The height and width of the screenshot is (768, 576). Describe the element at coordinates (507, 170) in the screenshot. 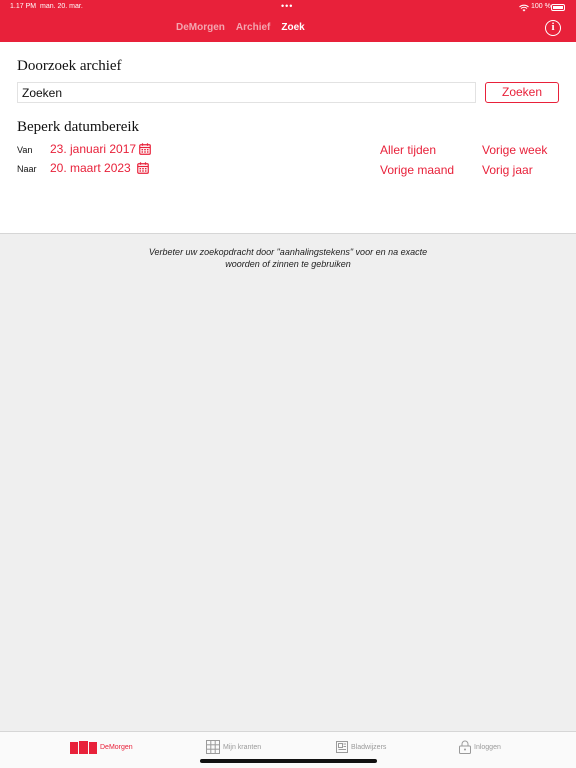

I see `quick-last-year: Vorig jaar` at that location.